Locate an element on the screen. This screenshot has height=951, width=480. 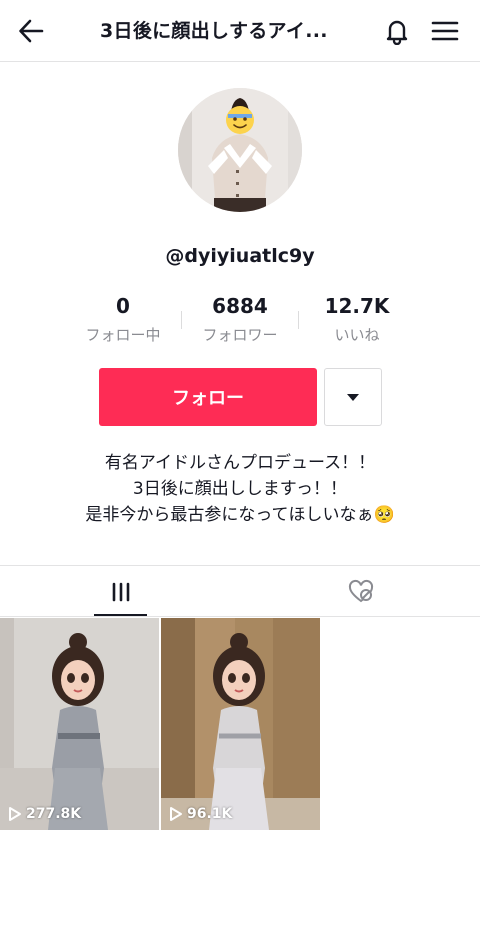
back-button is located at coordinates (31, 31).